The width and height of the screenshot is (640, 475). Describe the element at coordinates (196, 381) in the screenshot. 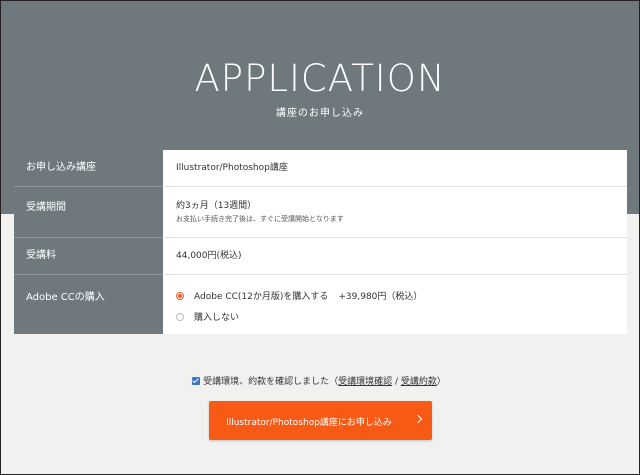

I see `agree-checkbox` at that location.